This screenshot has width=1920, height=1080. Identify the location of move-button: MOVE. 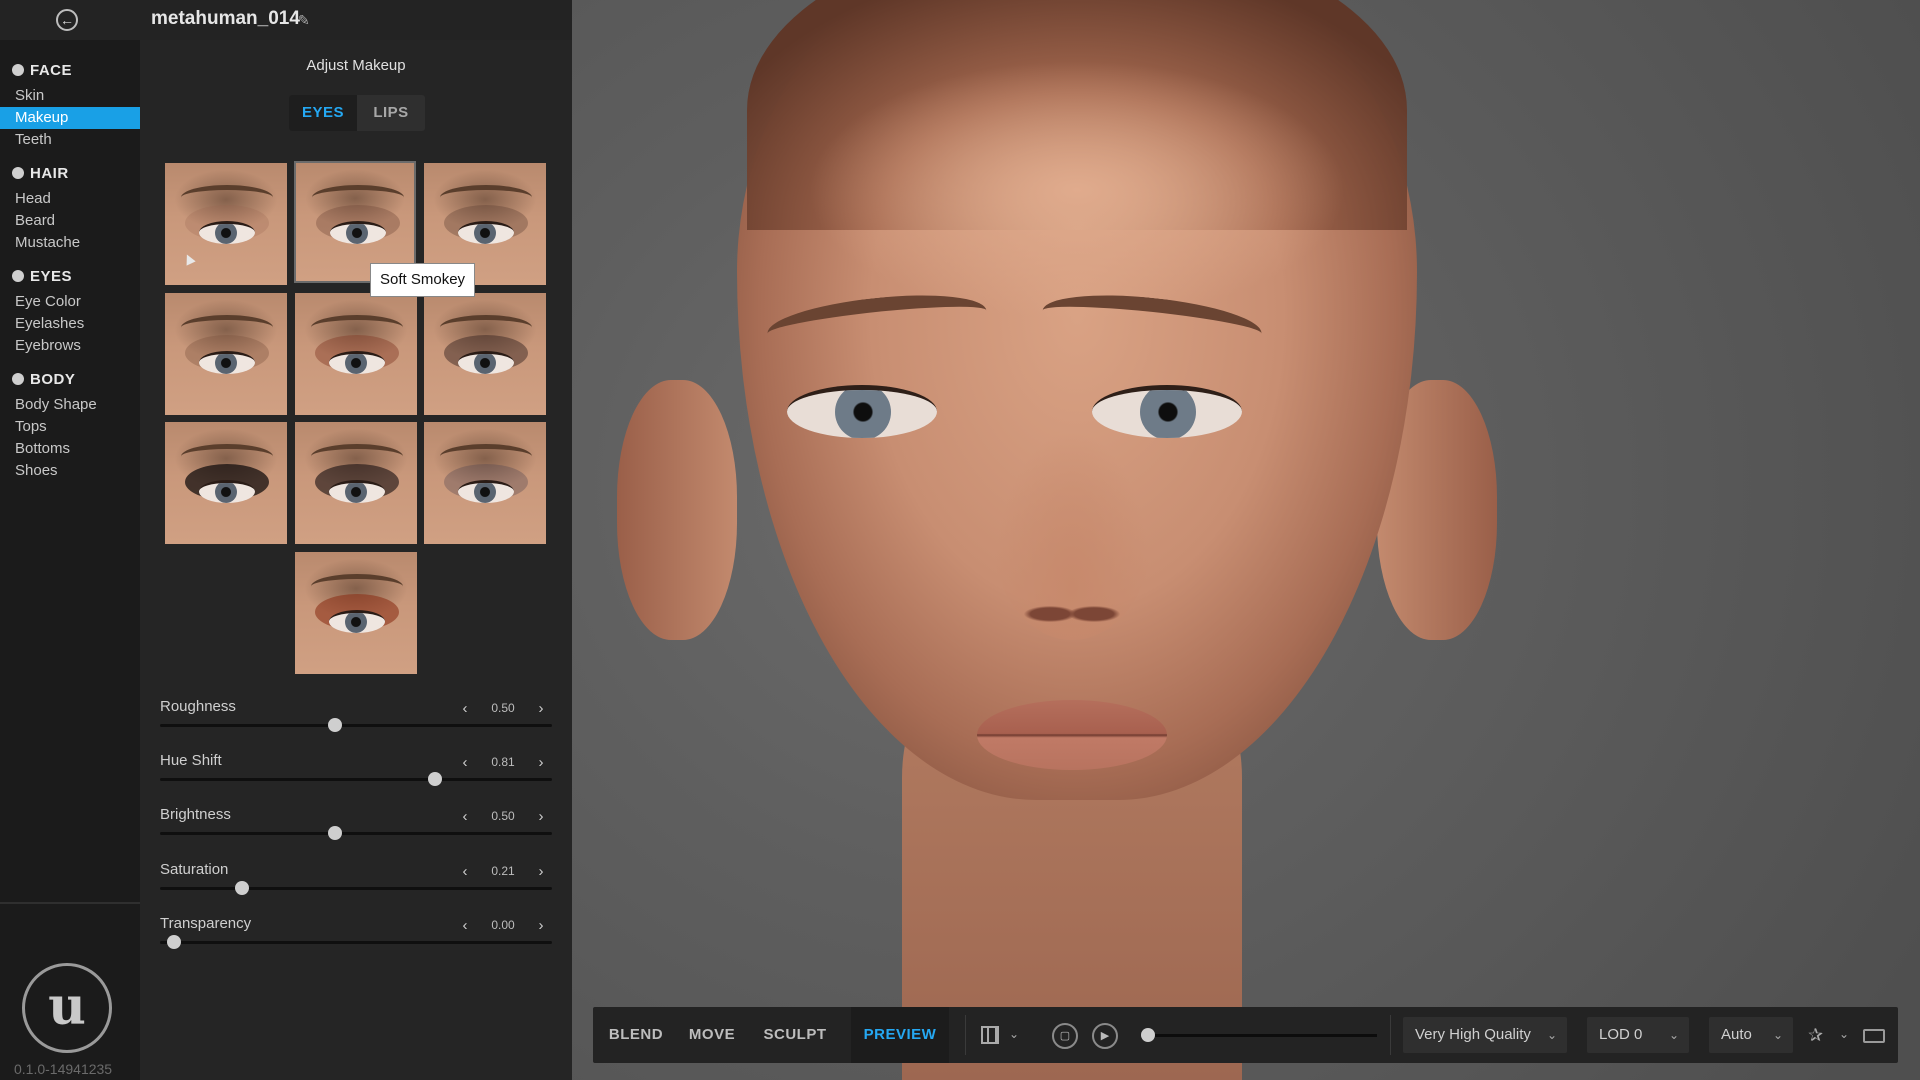
(712, 1035).